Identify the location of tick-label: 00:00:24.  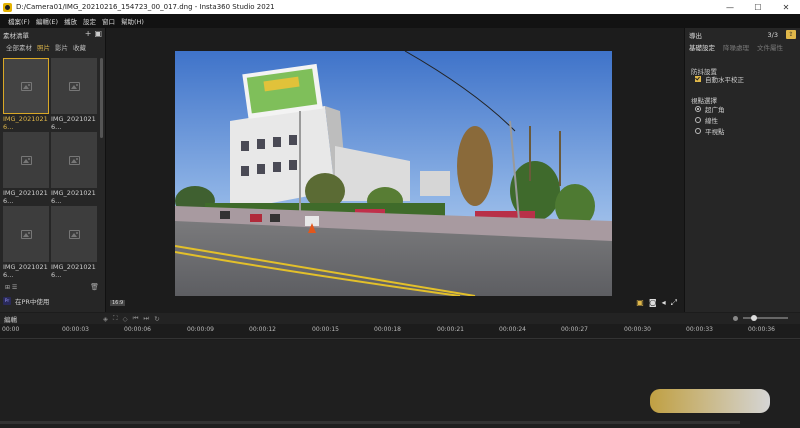
(512, 329).